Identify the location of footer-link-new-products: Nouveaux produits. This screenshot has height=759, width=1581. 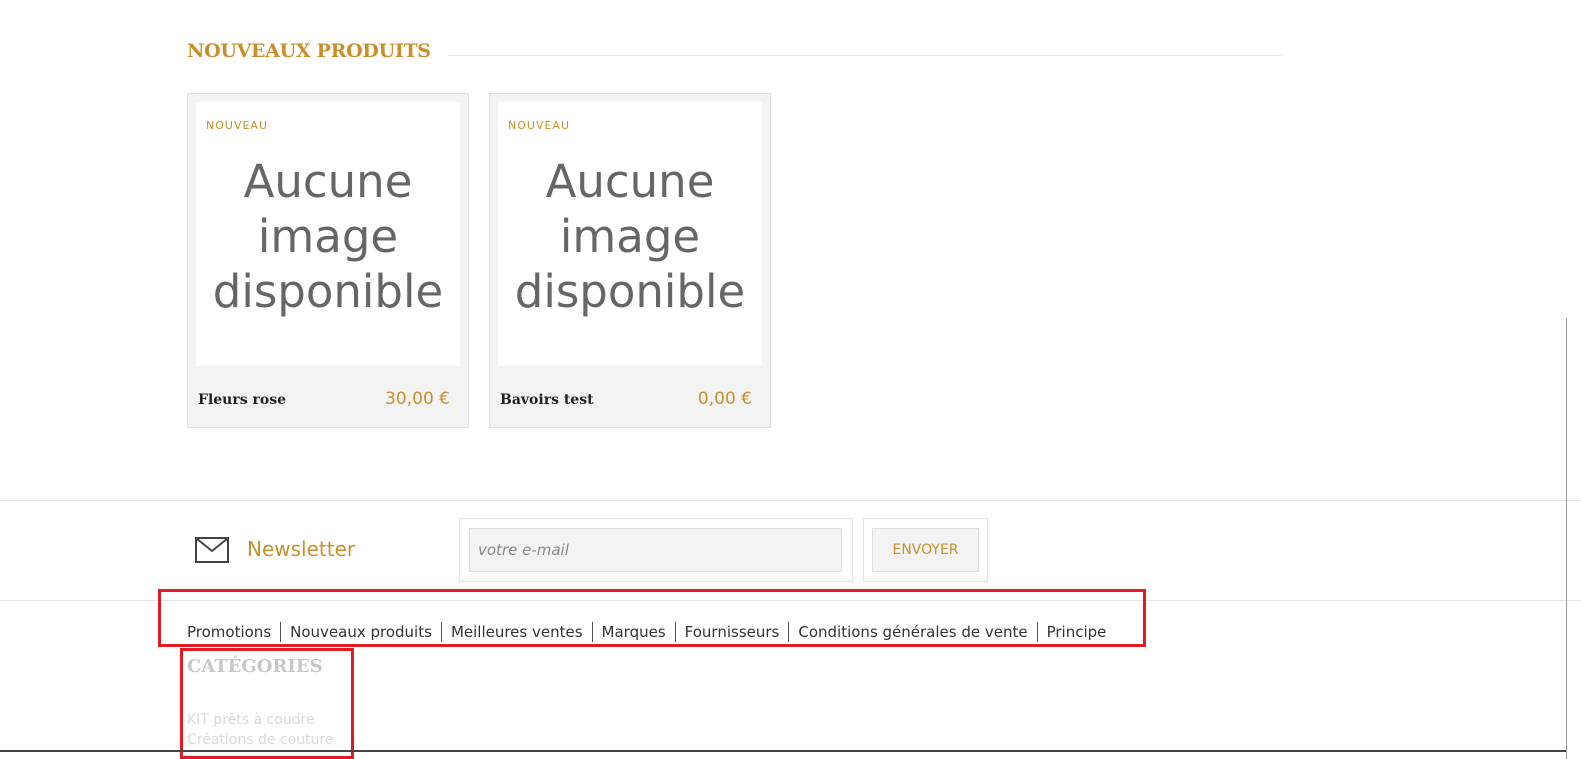
(361, 632).